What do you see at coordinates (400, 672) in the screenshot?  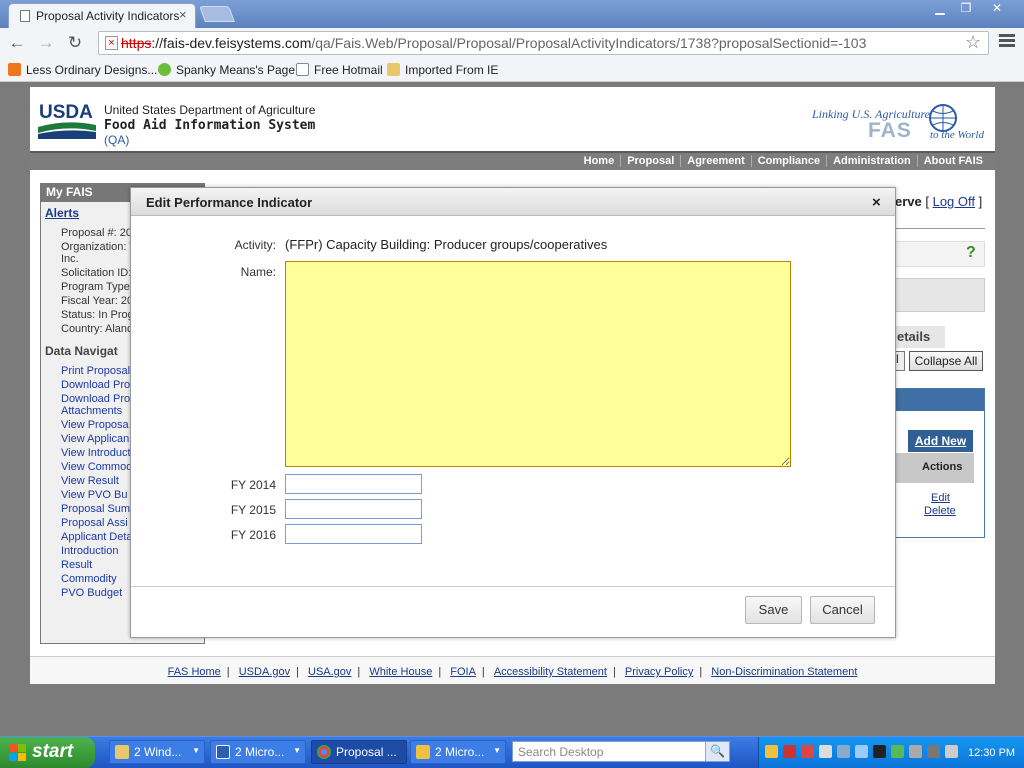 I see `footer-white-house: White House` at bounding box center [400, 672].